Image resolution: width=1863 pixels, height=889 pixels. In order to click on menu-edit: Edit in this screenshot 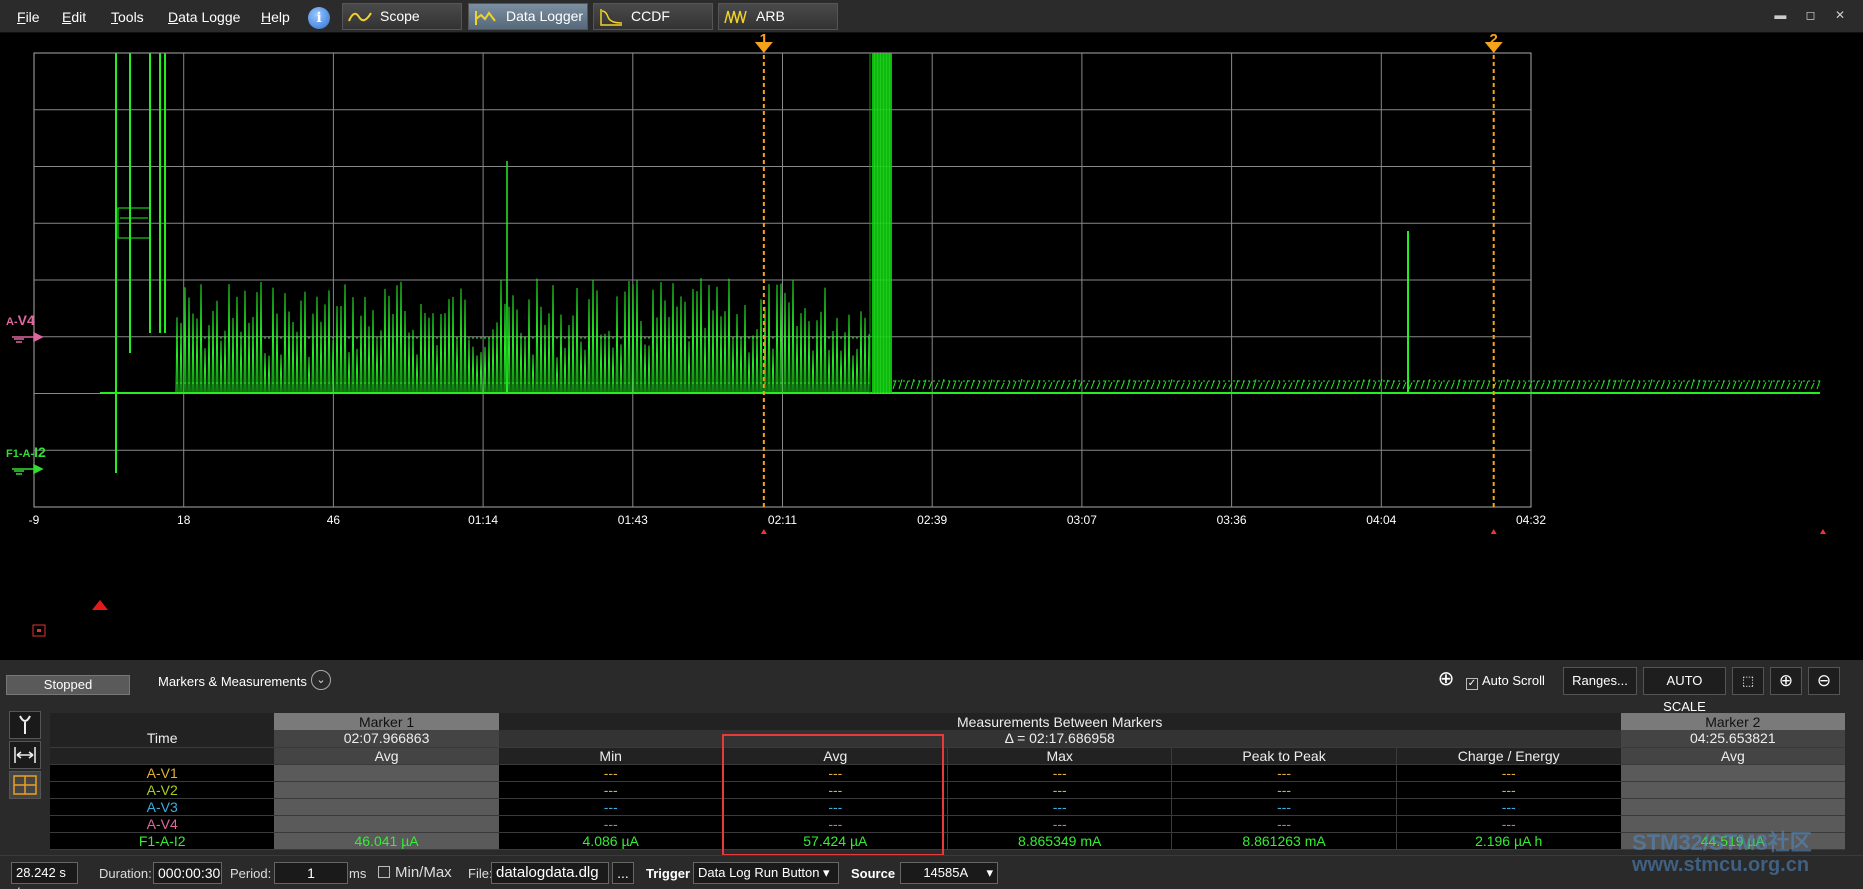, I will do `click(74, 17)`.